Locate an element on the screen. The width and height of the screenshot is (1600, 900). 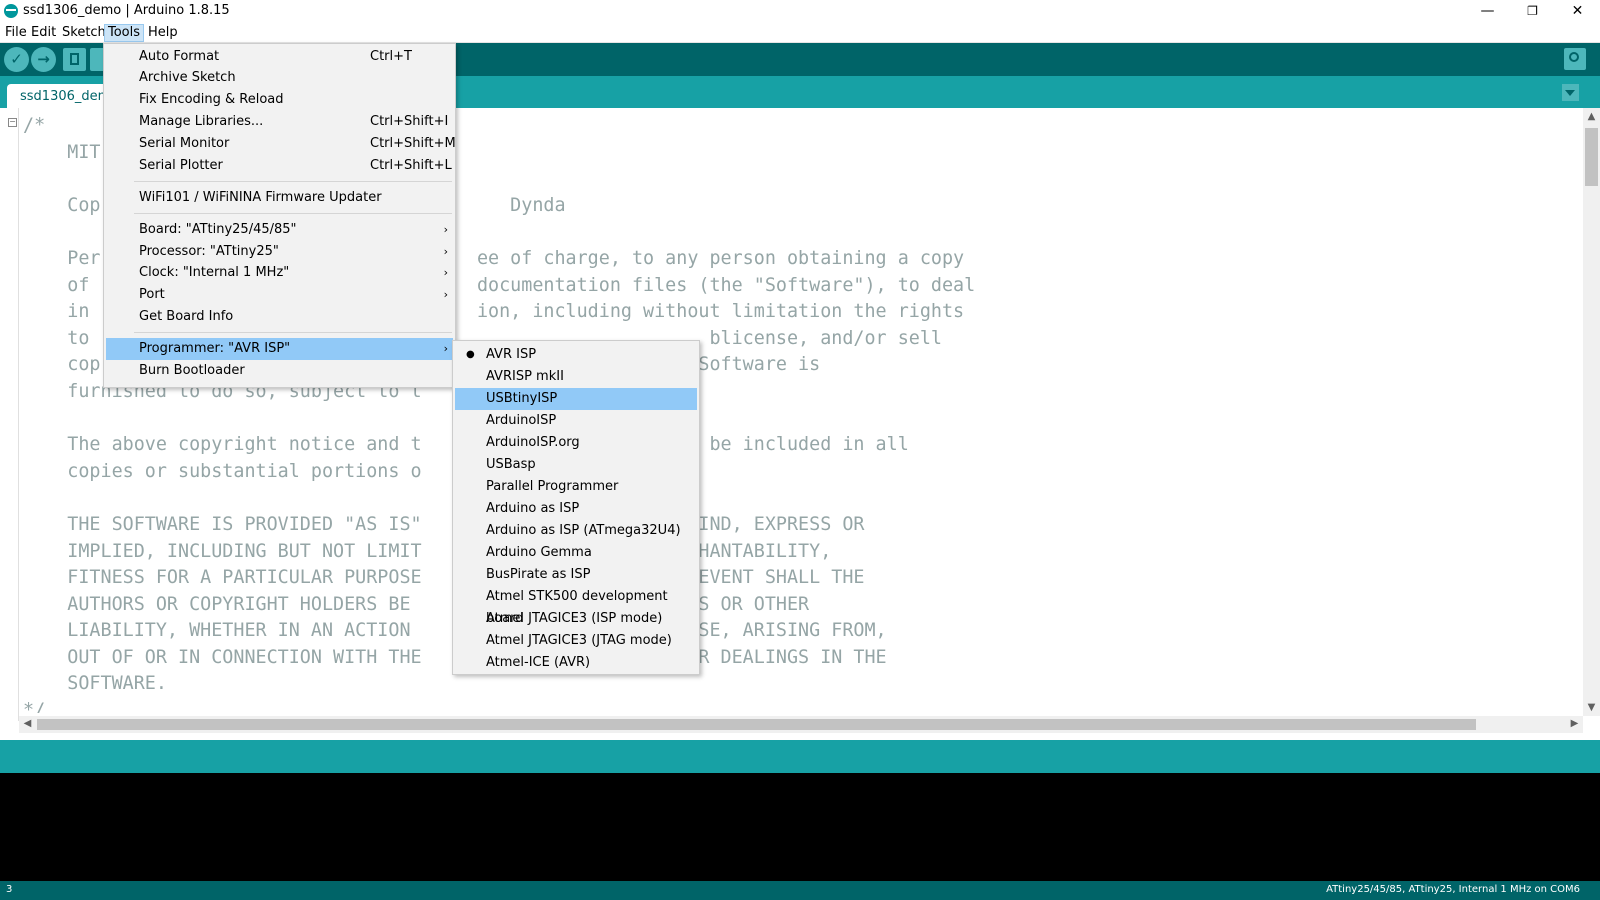
programmer-avrisp-mkii: AVRISP mkII is located at coordinates (576, 377).